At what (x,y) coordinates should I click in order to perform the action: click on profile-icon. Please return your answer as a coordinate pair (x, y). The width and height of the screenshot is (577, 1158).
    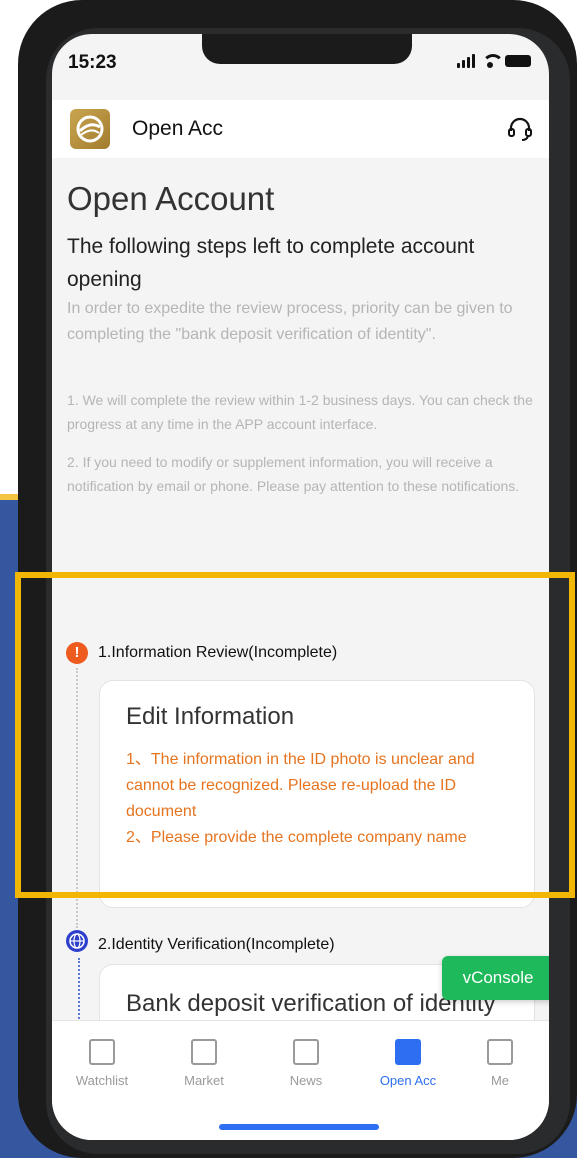
    Looking at the image, I should click on (500, 1052).